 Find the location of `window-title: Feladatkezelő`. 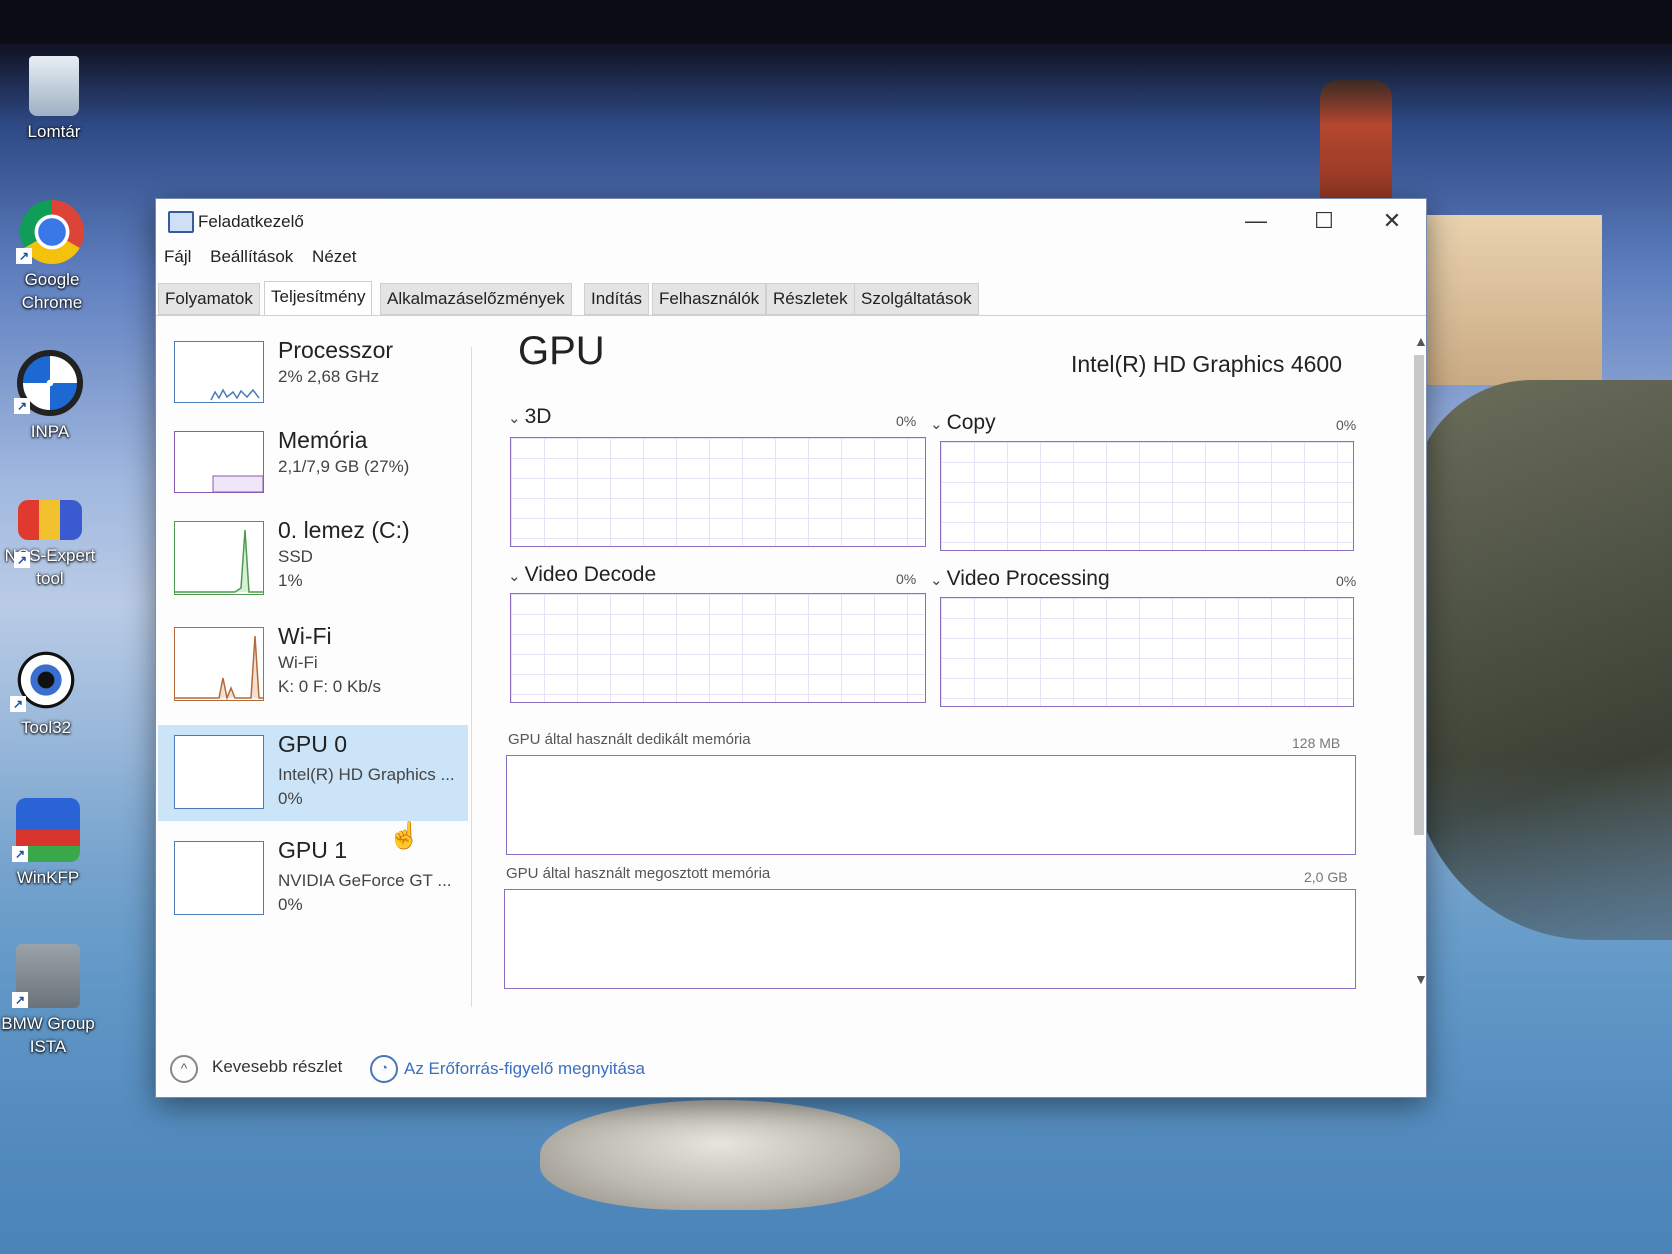

window-title: Feladatkezelő is located at coordinates (251, 221).